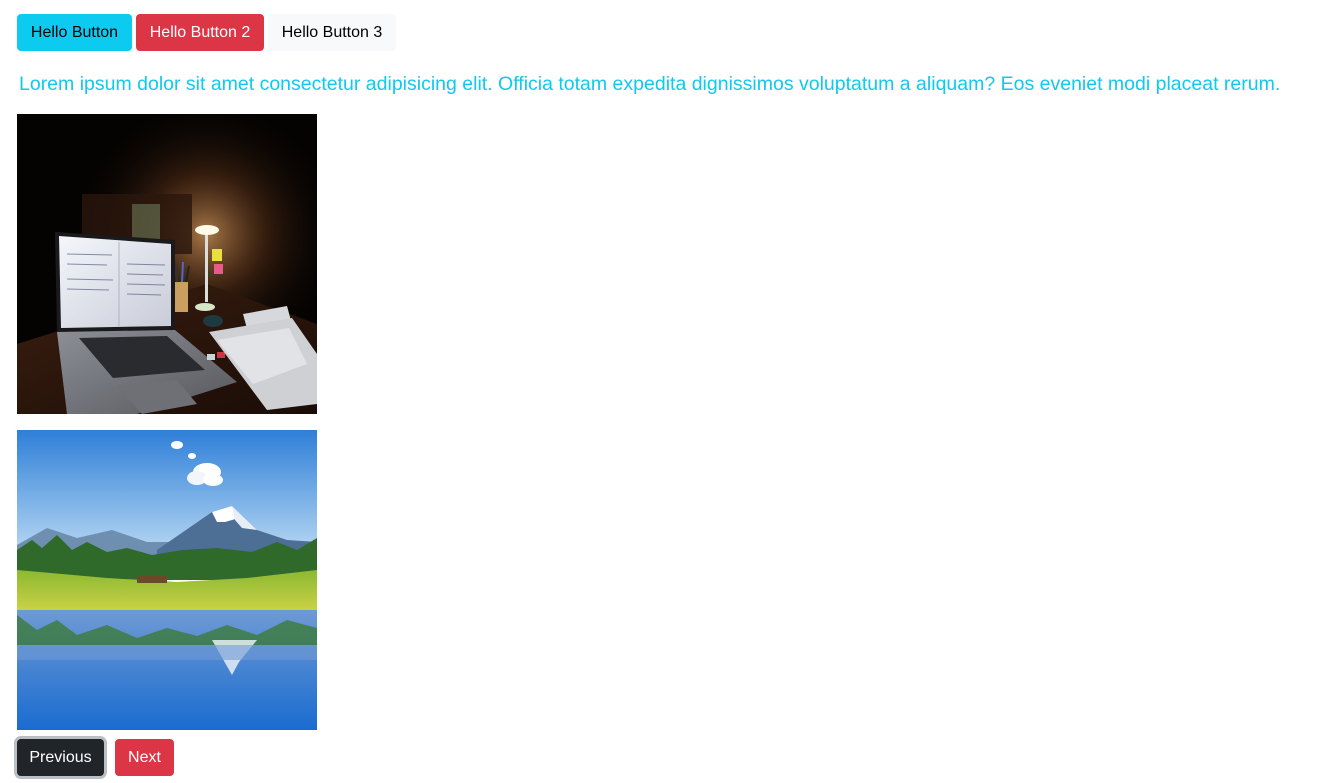  I want to click on hello-button: Hello Button, so click(74, 32).